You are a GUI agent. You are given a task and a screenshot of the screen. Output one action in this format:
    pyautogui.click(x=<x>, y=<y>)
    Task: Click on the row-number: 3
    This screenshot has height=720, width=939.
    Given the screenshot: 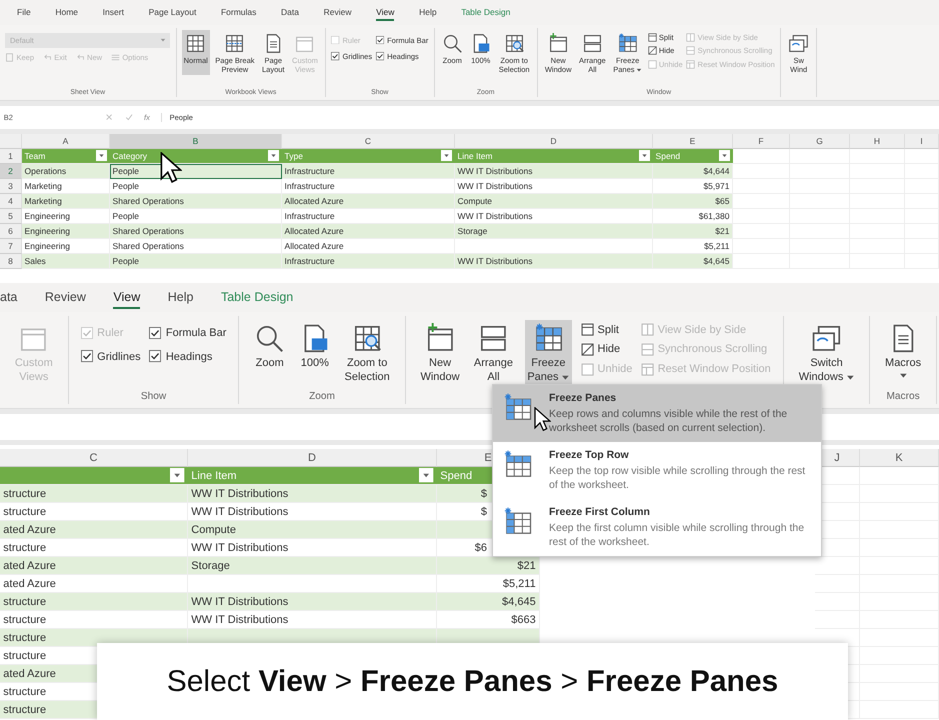 What is the action you would take?
    pyautogui.click(x=11, y=186)
    